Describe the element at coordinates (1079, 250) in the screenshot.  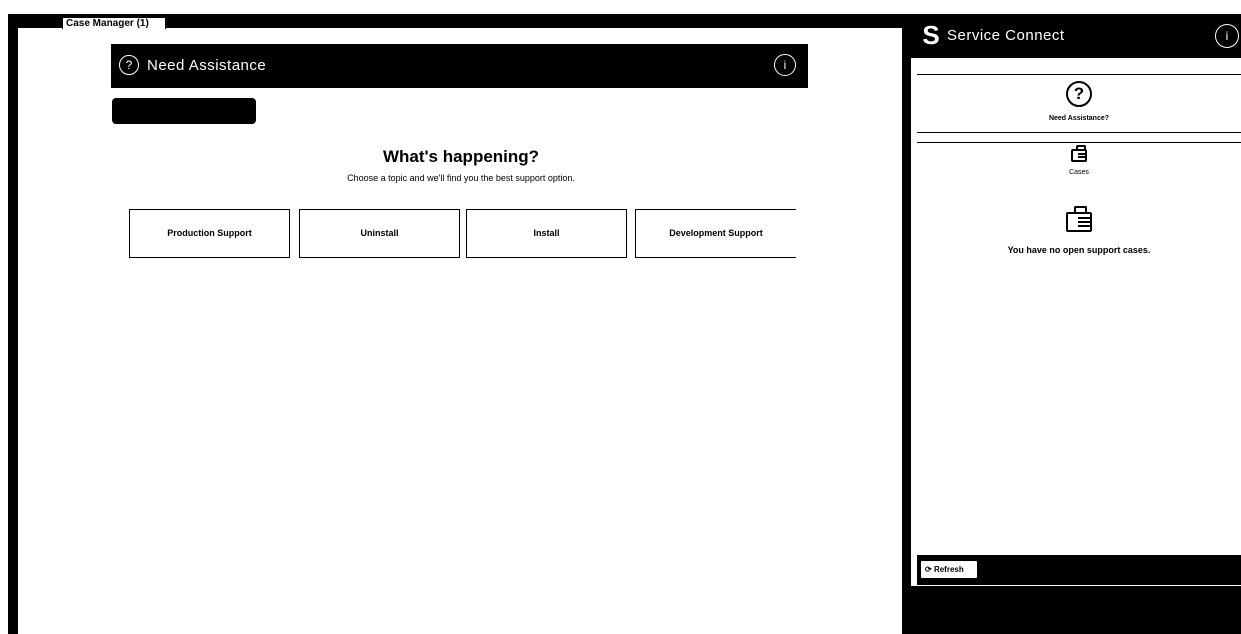
I see `empty-cases-message: You have no open support cases.` at that location.